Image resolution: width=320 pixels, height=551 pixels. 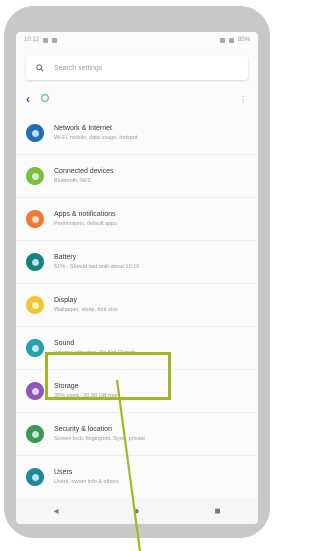 I want to click on display-icon, so click(x=35, y=305).